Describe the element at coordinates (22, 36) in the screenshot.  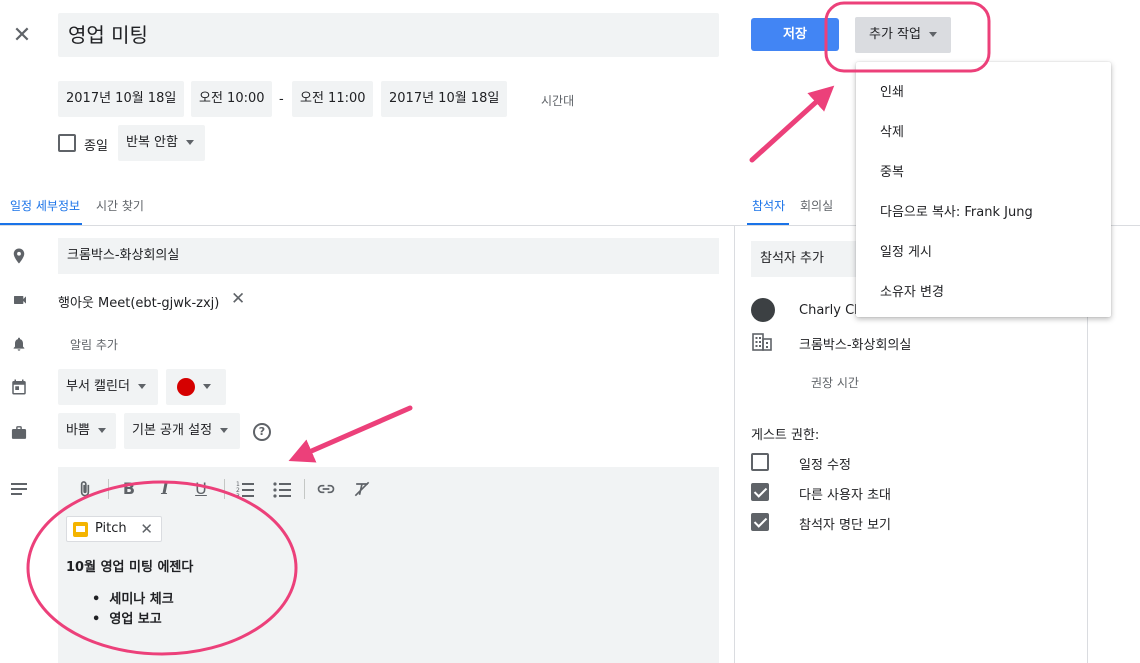
I see `close-icon: ✕` at that location.